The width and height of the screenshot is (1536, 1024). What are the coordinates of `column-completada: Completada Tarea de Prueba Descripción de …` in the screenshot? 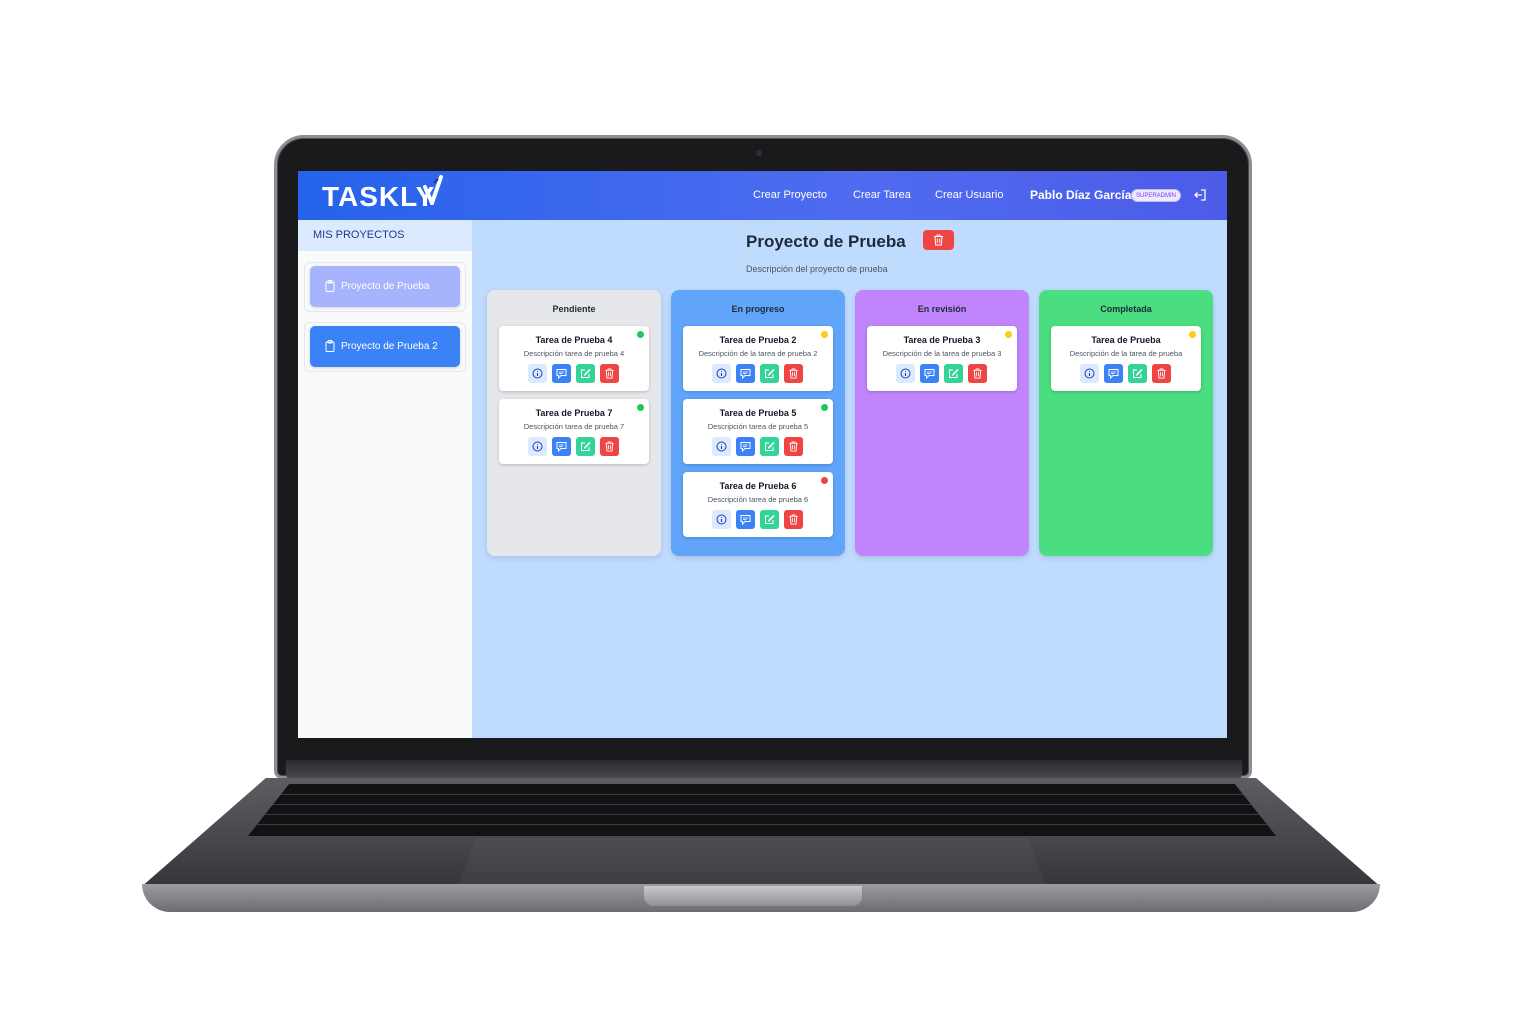 It's located at (1126, 423).